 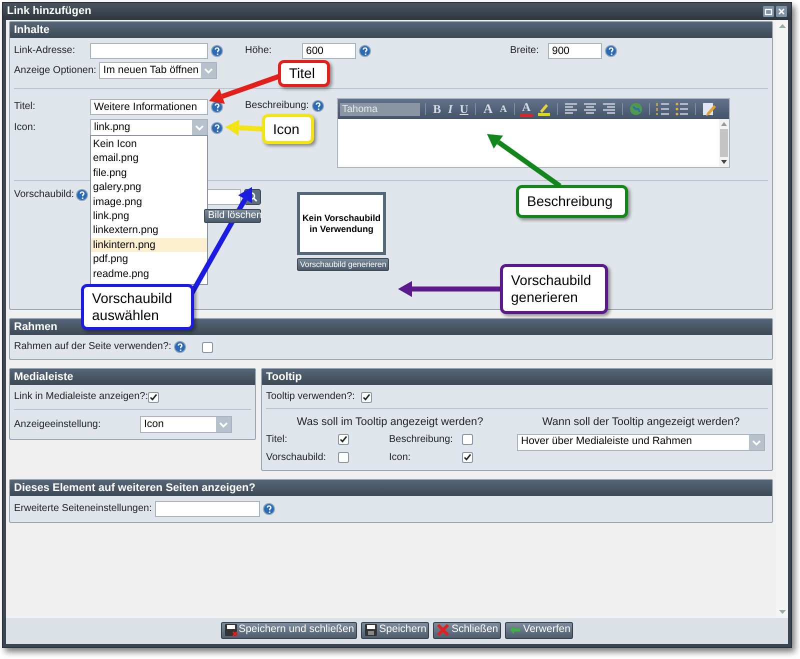 I want to click on field-label: Erweiterte Seiteneinstellungen:, so click(x=83, y=508).